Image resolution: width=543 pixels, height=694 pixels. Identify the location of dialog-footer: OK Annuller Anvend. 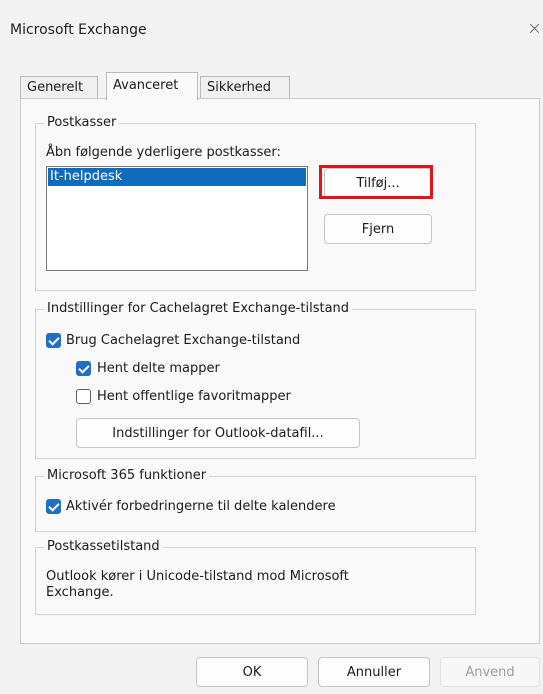
(271, 672).